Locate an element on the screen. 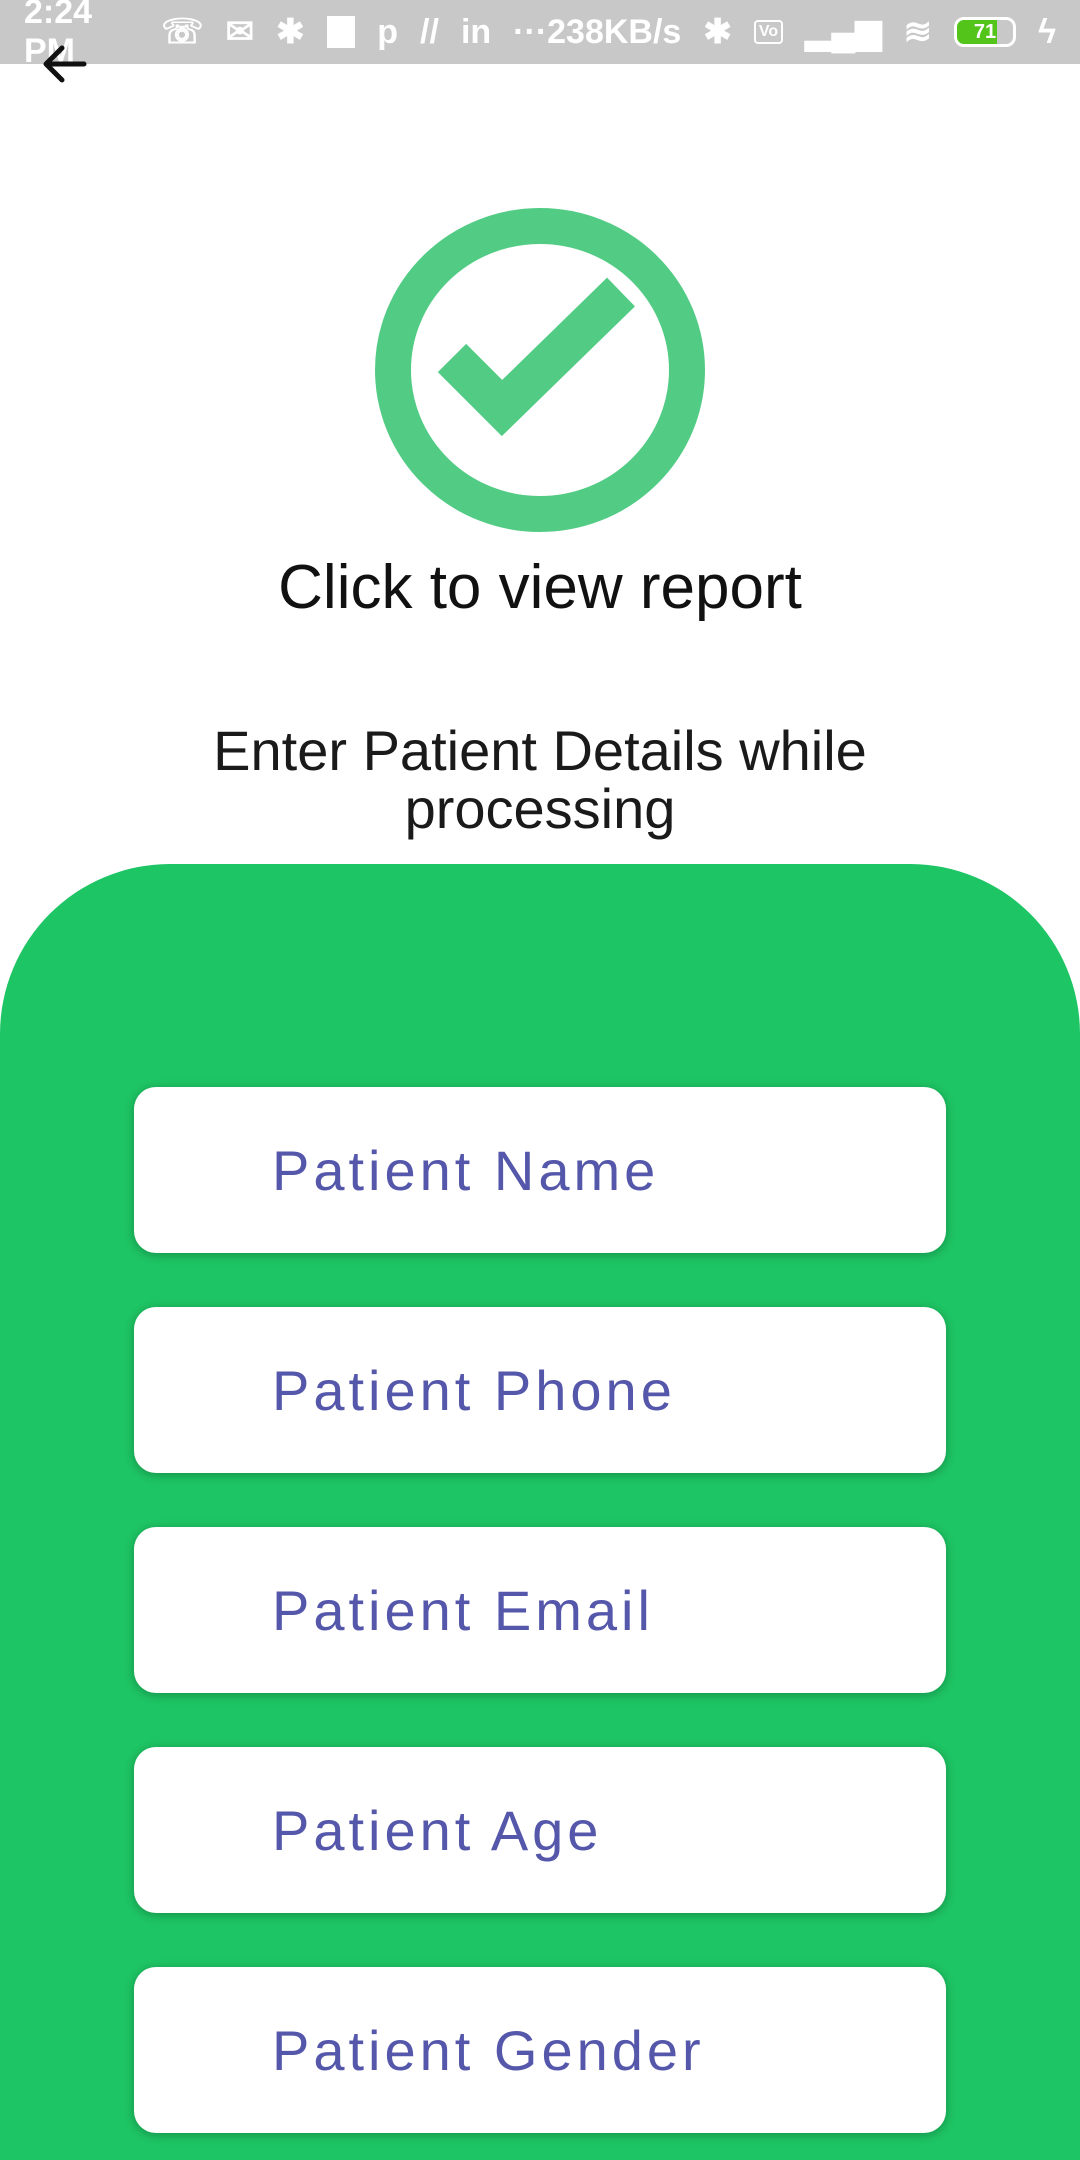  slack-icon: ✱ is located at coordinates (290, 32).